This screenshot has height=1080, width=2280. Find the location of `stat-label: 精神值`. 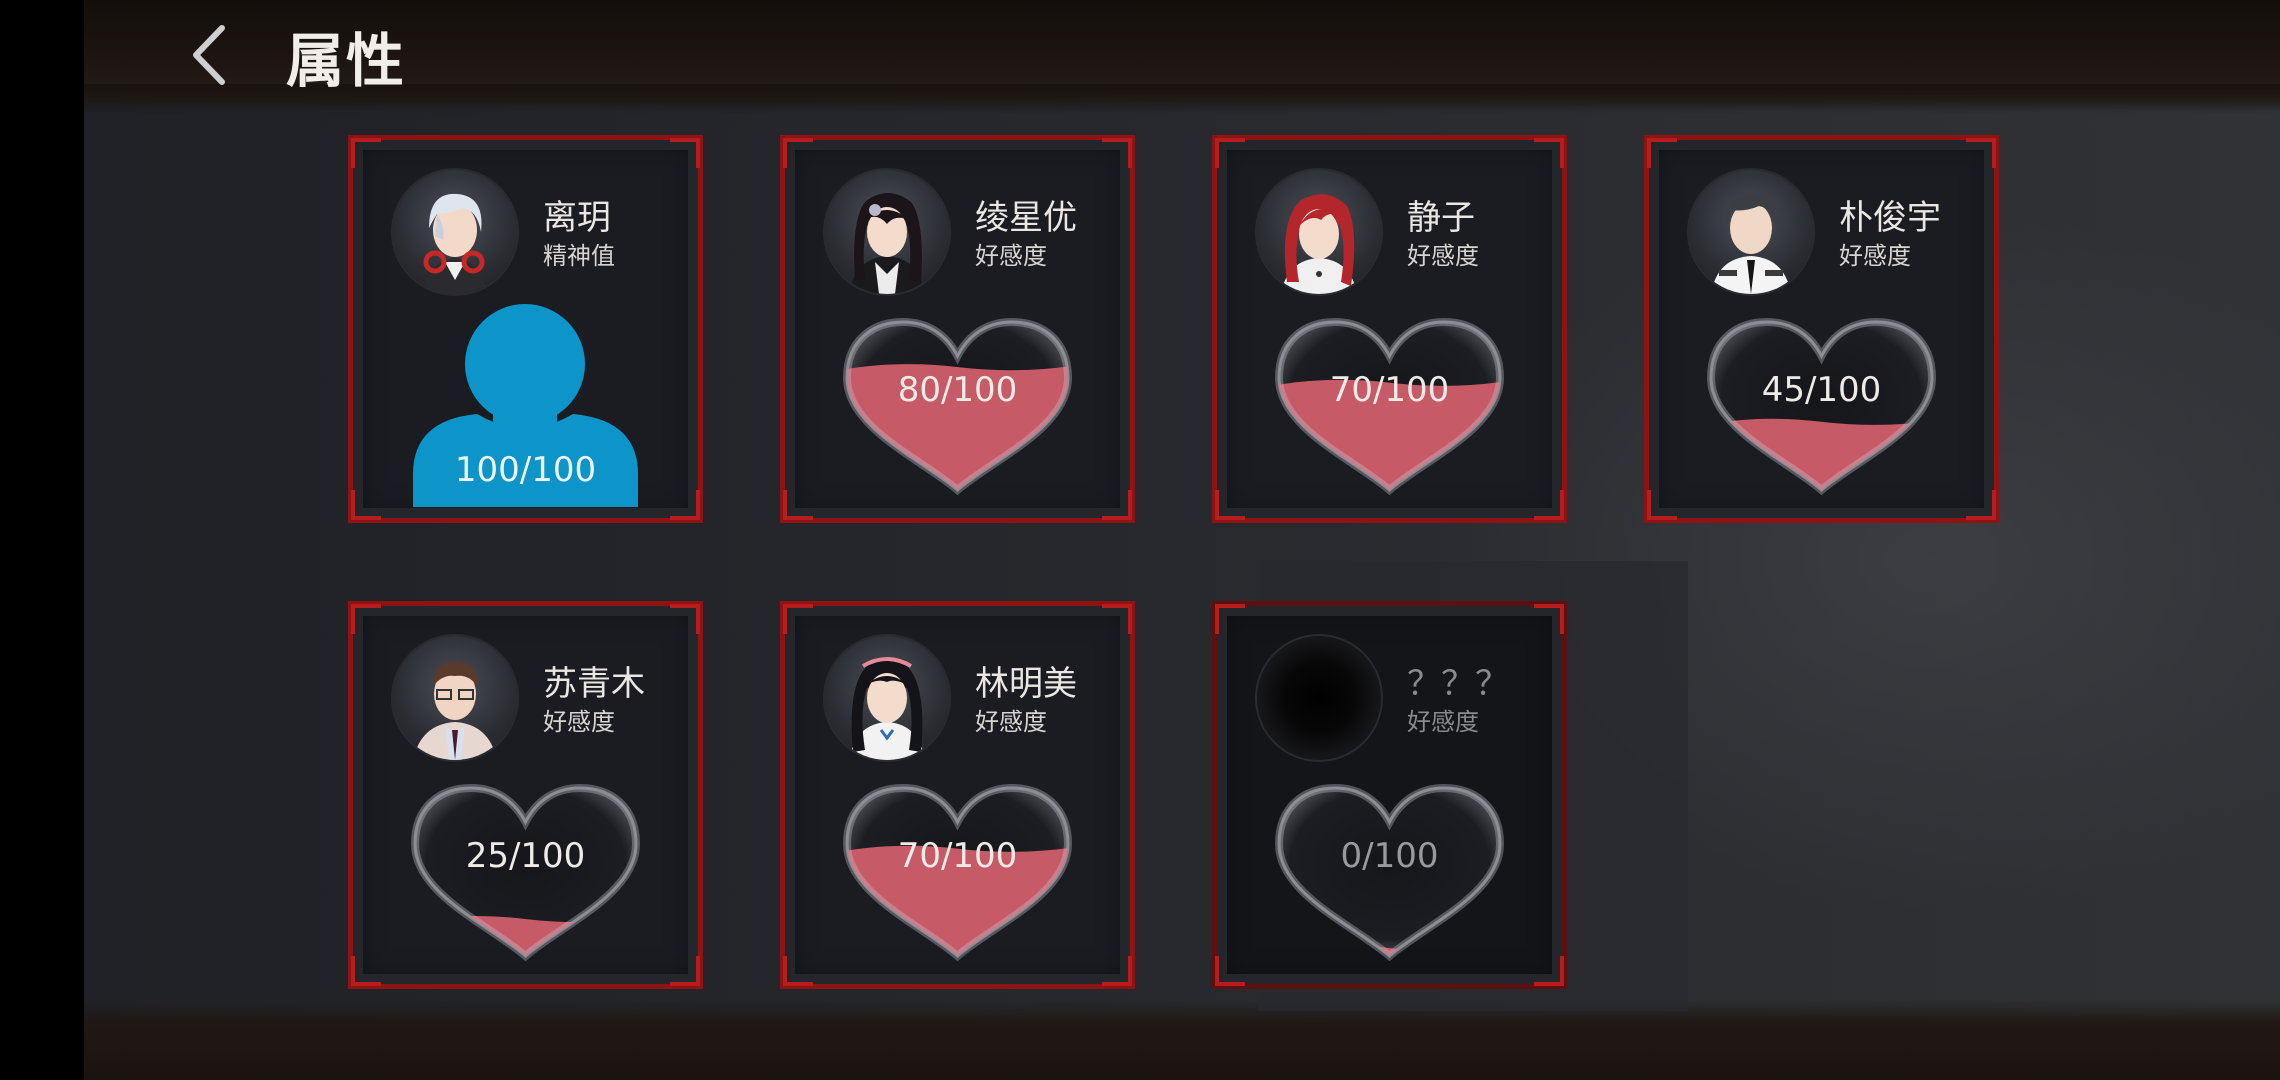

stat-label: 精神值 is located at coordinates (579, 256).